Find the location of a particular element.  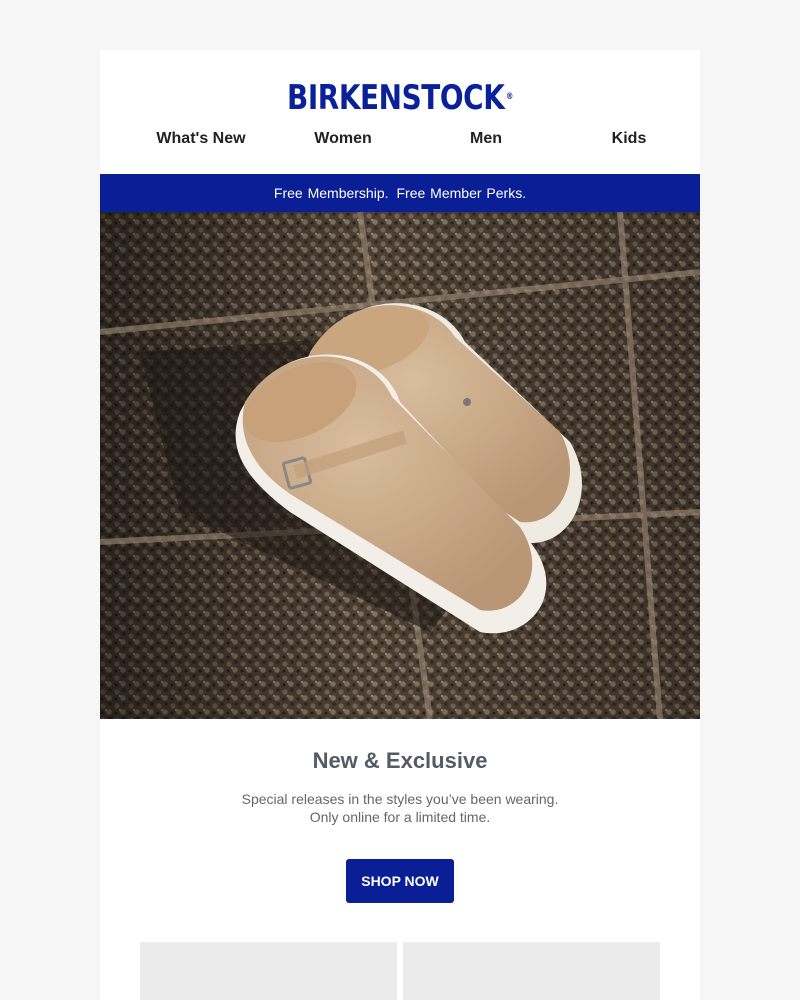

banner-text-perks: Free Member Perks. is located at coordinates (461, 193).